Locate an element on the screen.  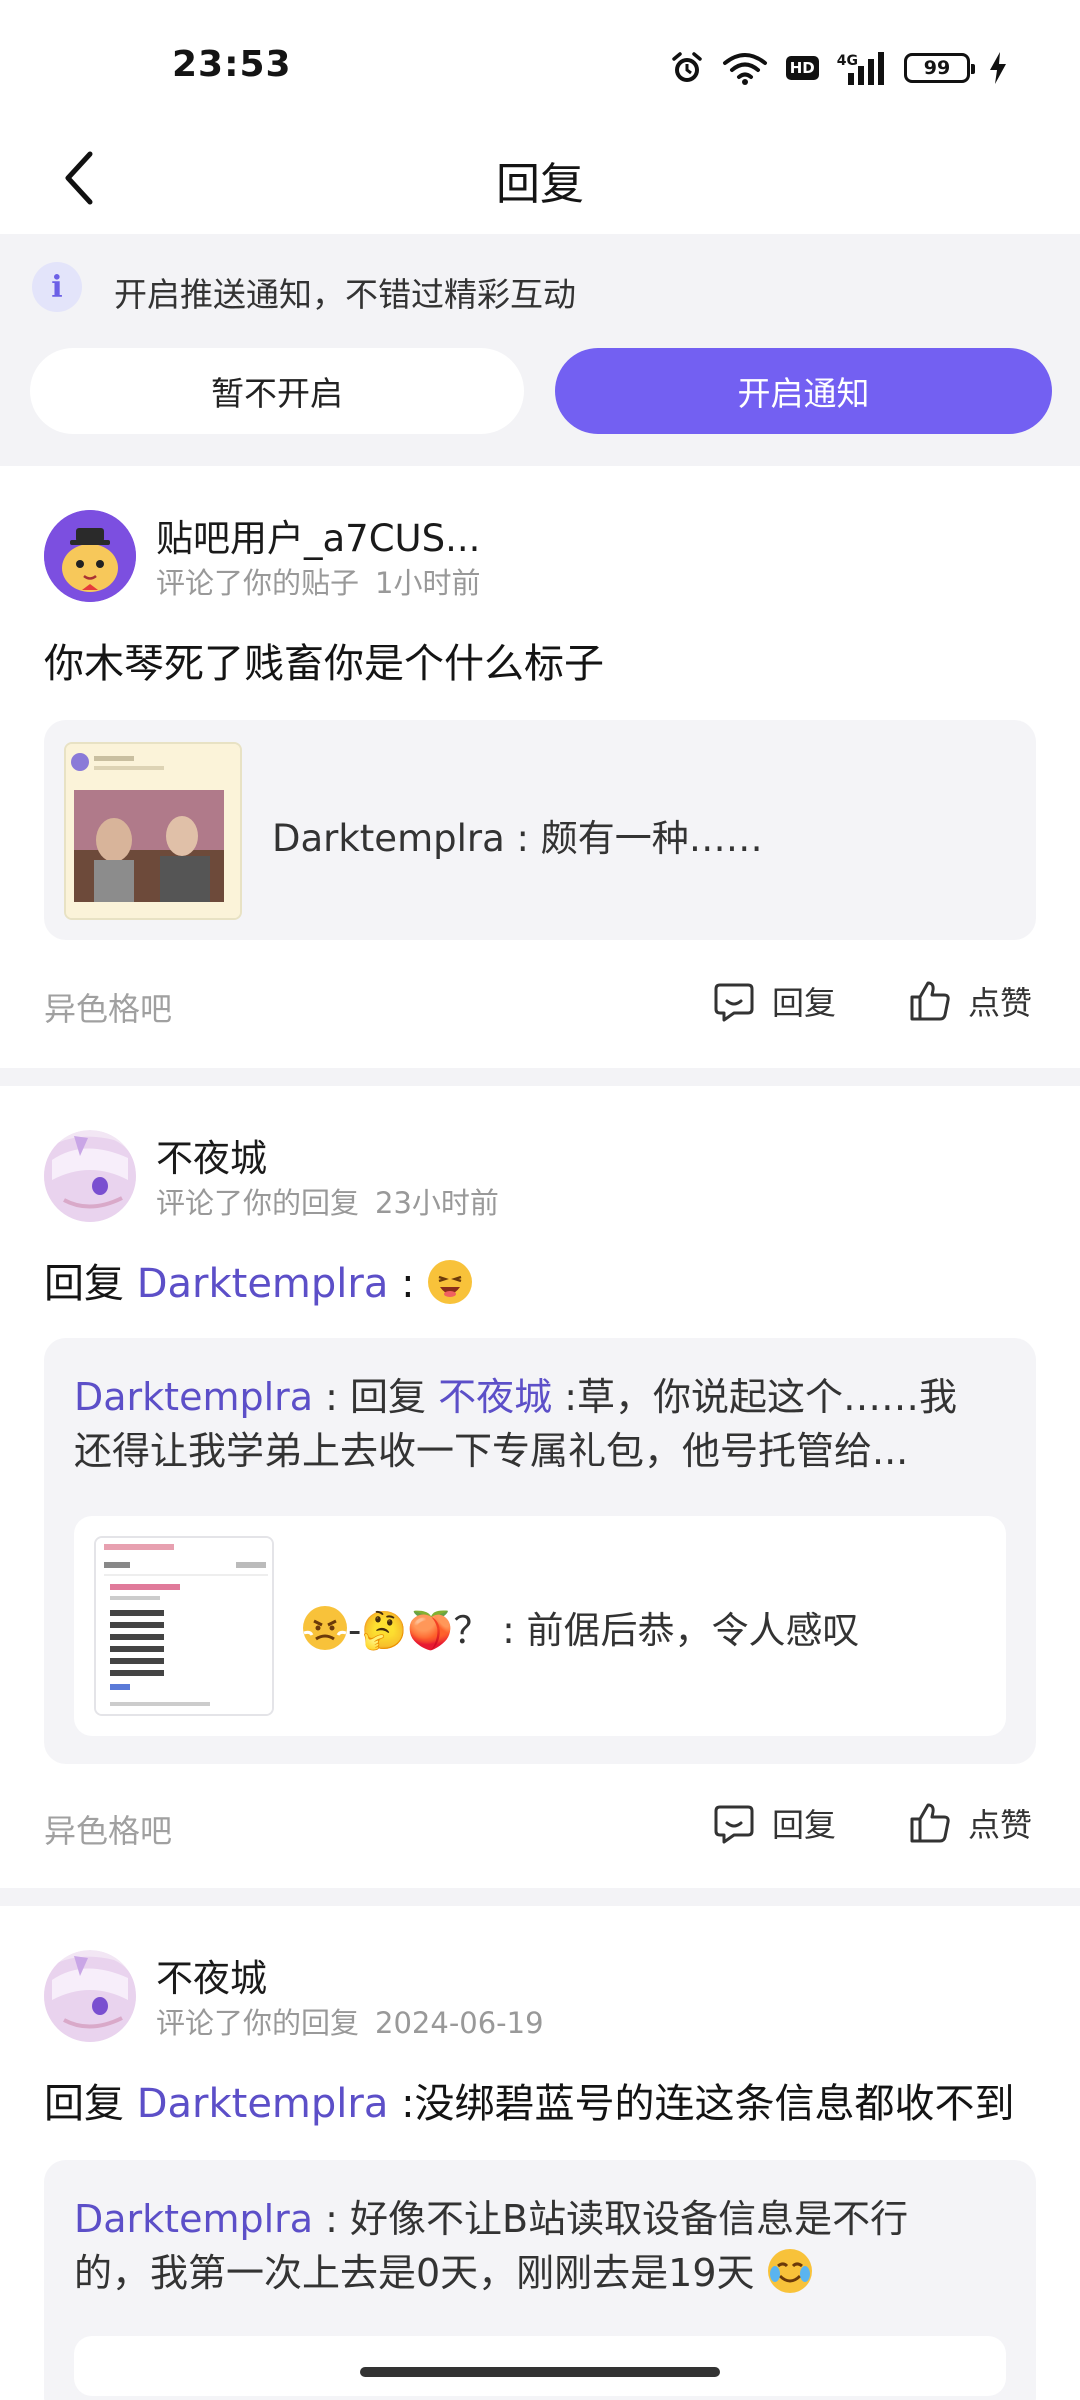
quoted-post: -🤔🍑？ : 前倨后恭，令人感叹 is located at coordinates (540, 1626).